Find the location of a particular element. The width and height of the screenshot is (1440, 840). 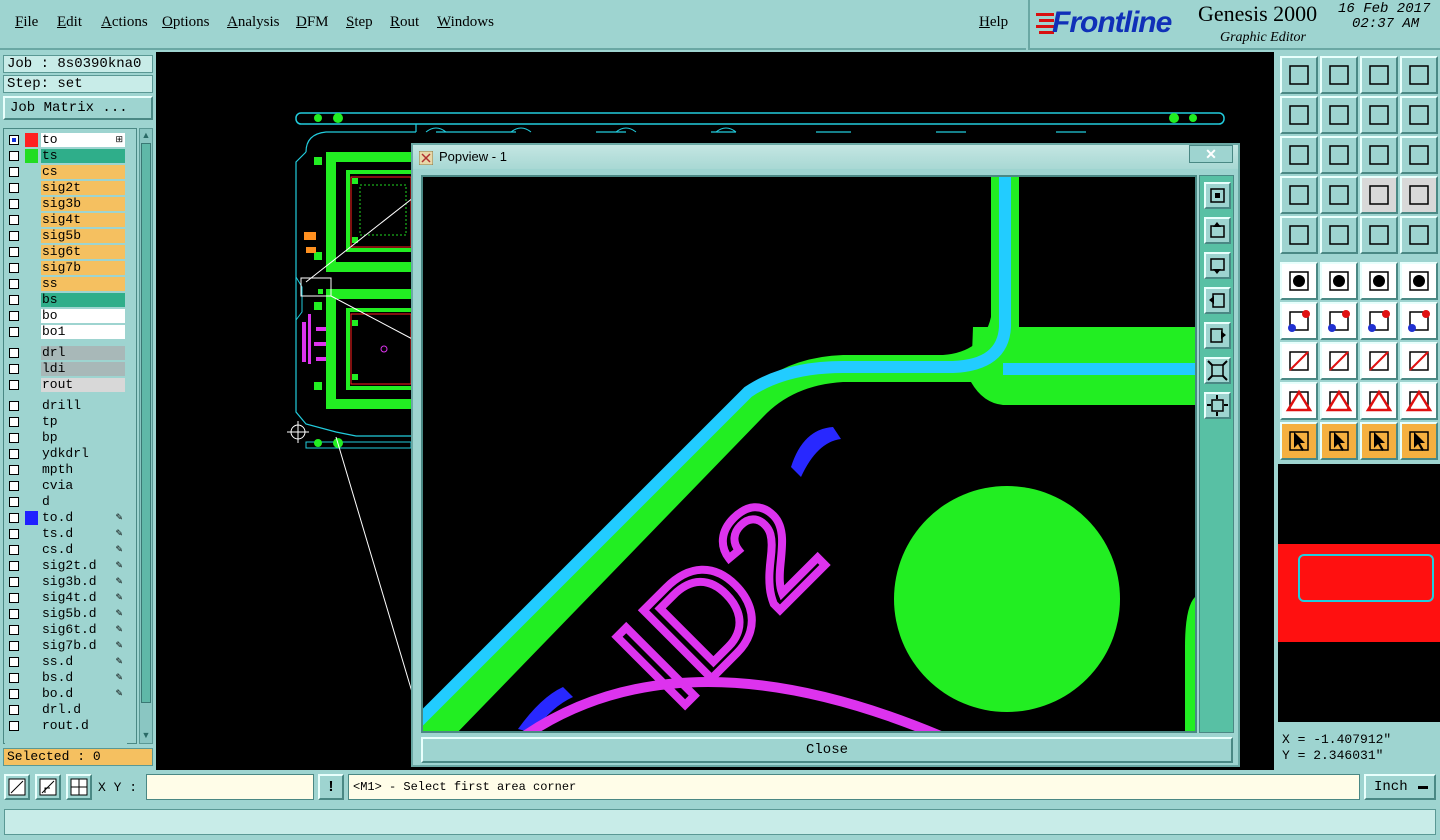

layer-row-to-d: to.d ✎ is located at coordinates (66, 518).